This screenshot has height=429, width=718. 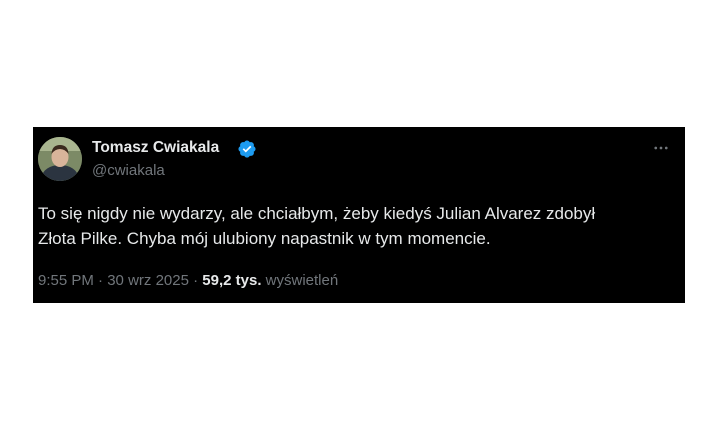 I want to click on avatar, so click(x=60, y=159).